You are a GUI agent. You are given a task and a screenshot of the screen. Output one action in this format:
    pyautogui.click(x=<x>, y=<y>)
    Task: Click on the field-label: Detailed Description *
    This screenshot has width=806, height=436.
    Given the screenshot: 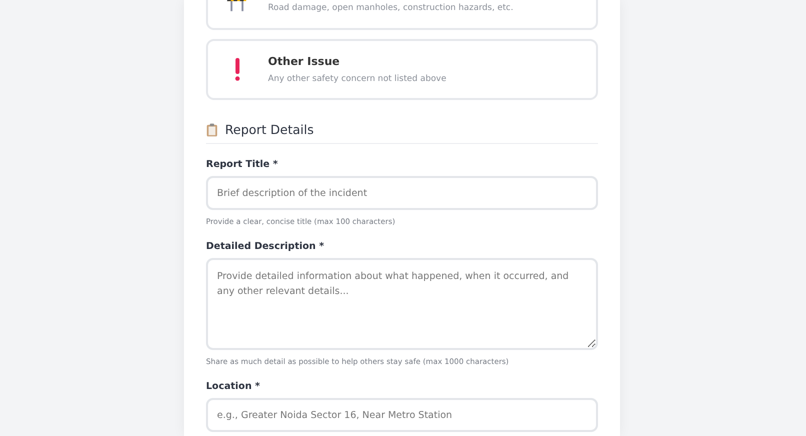 What is the action you would take?
    pyautogui.click(x=266, y=246)
    